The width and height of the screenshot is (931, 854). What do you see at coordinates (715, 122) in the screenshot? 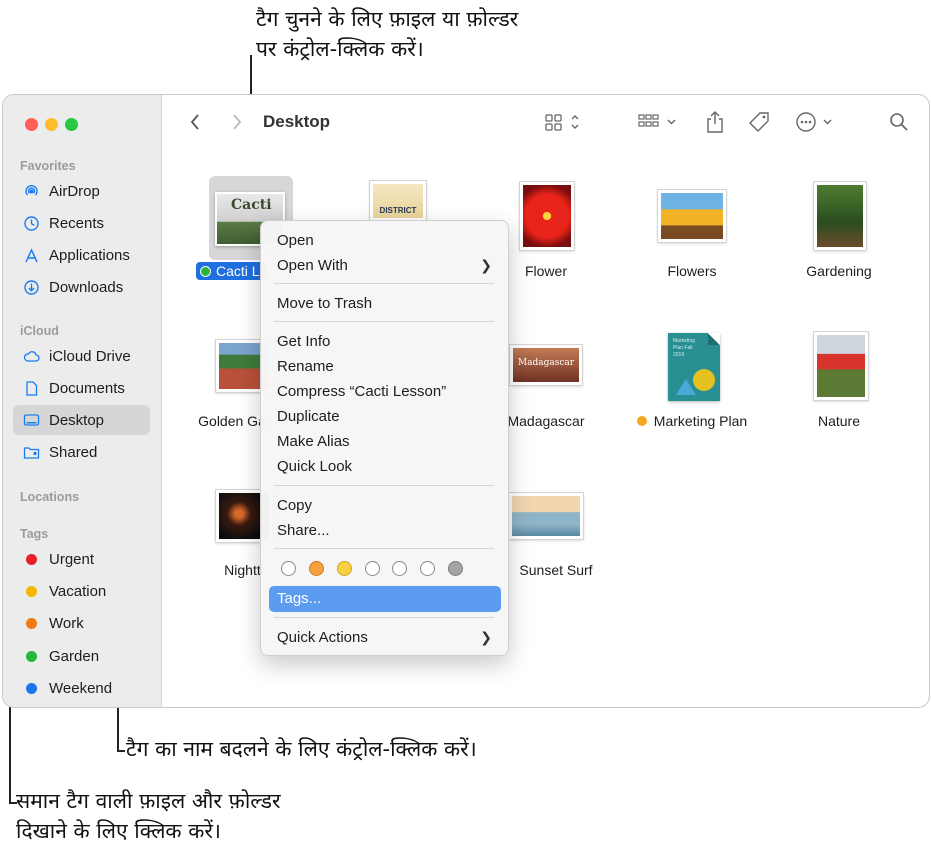
I see `share-icon` at bounding box center [715, 122].